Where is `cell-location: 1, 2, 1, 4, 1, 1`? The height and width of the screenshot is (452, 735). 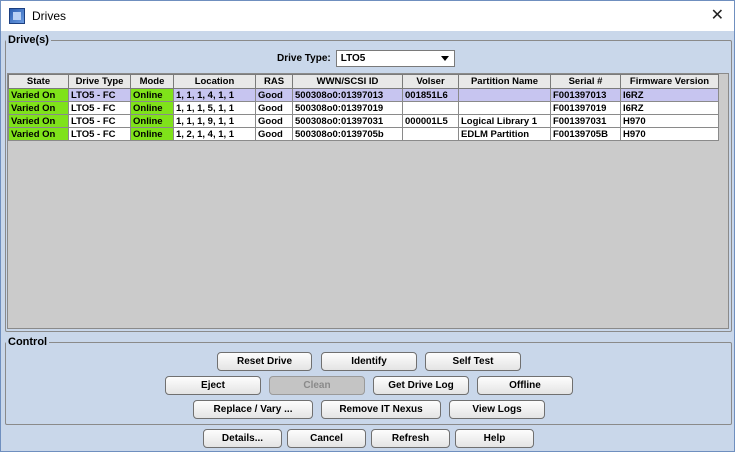
cell-location: 1, 2, 1, 4, 1, 1 is located at coordinates (214, 134).